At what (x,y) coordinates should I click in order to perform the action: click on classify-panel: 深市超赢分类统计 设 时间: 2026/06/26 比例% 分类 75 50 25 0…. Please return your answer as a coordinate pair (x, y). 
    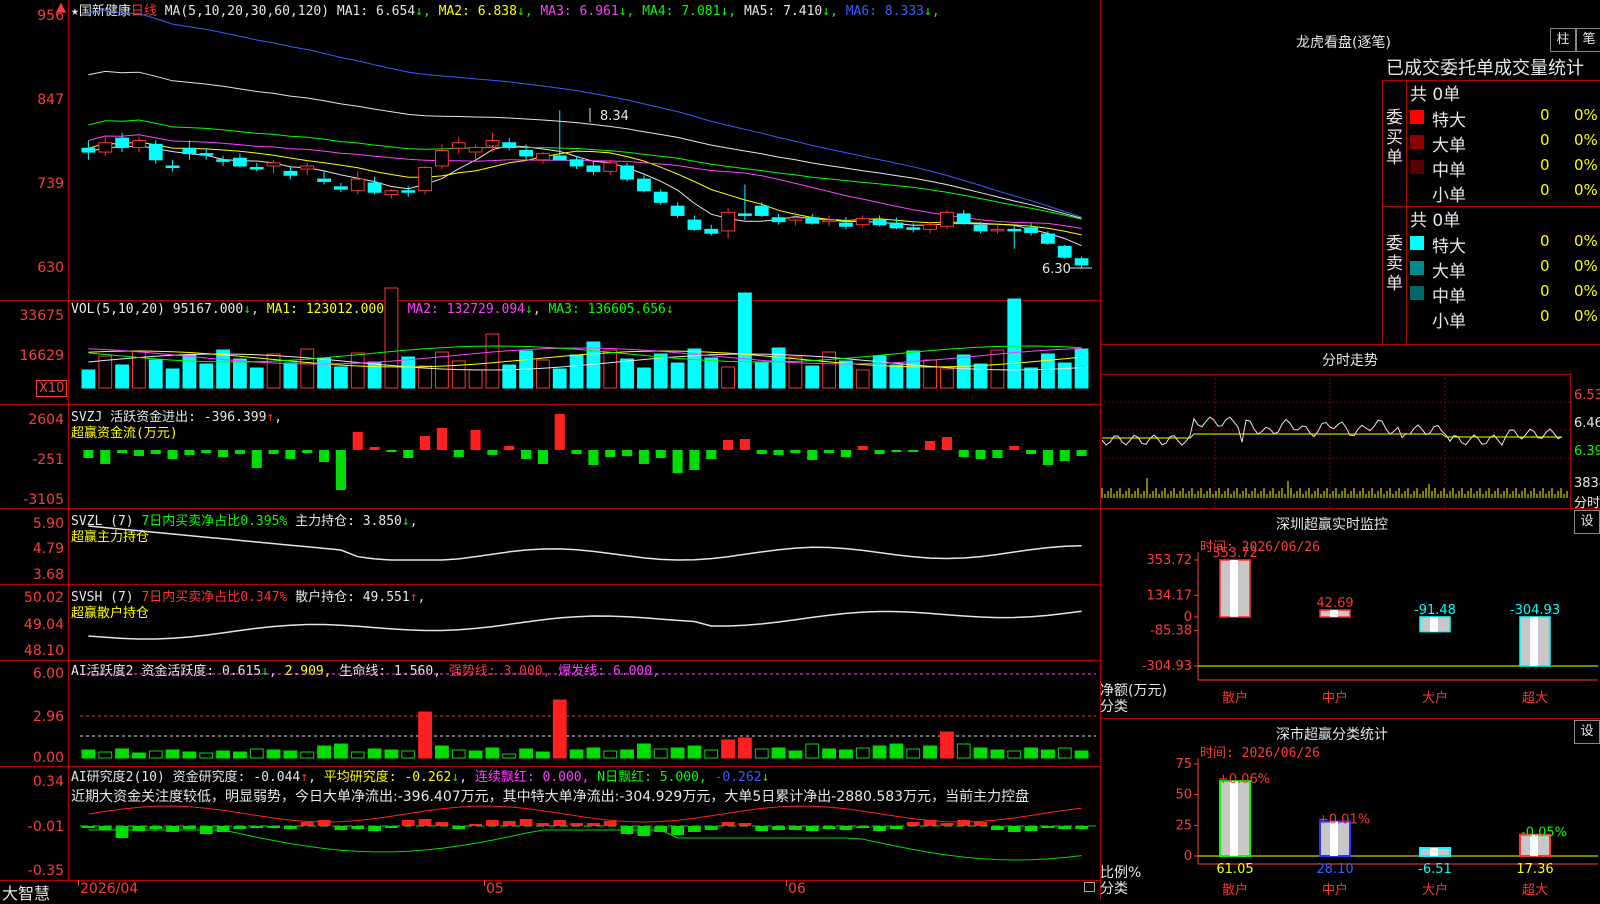
    Looking at the image, I should click on (1350, 809).